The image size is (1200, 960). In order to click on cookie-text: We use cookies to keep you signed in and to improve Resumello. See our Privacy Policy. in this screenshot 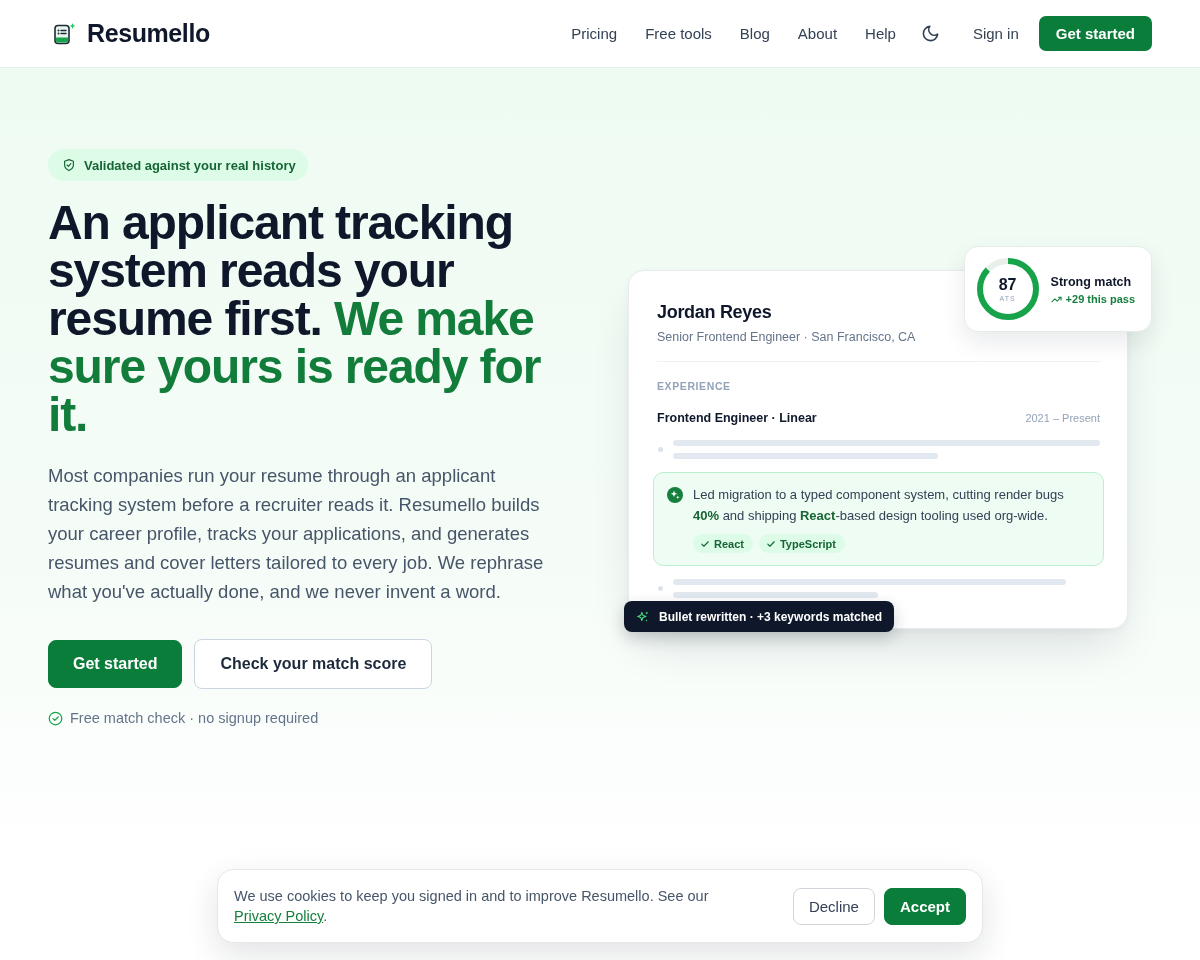, I will do `click(472, 906)`.